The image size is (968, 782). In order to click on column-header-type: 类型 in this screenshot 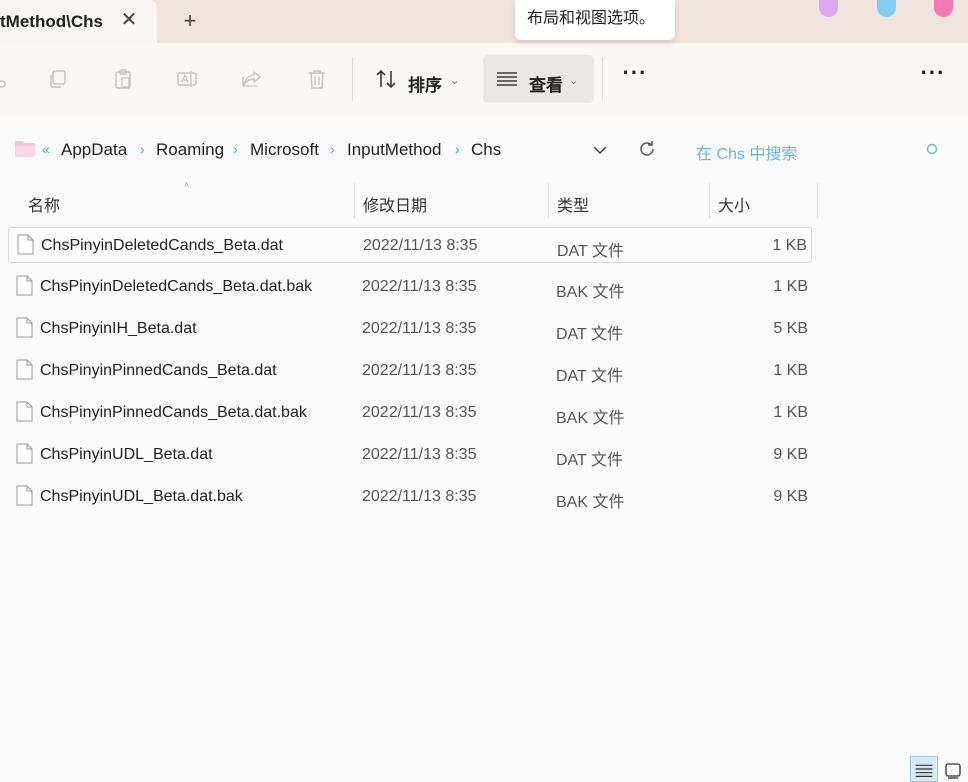, I will do `click(629, 200)`.